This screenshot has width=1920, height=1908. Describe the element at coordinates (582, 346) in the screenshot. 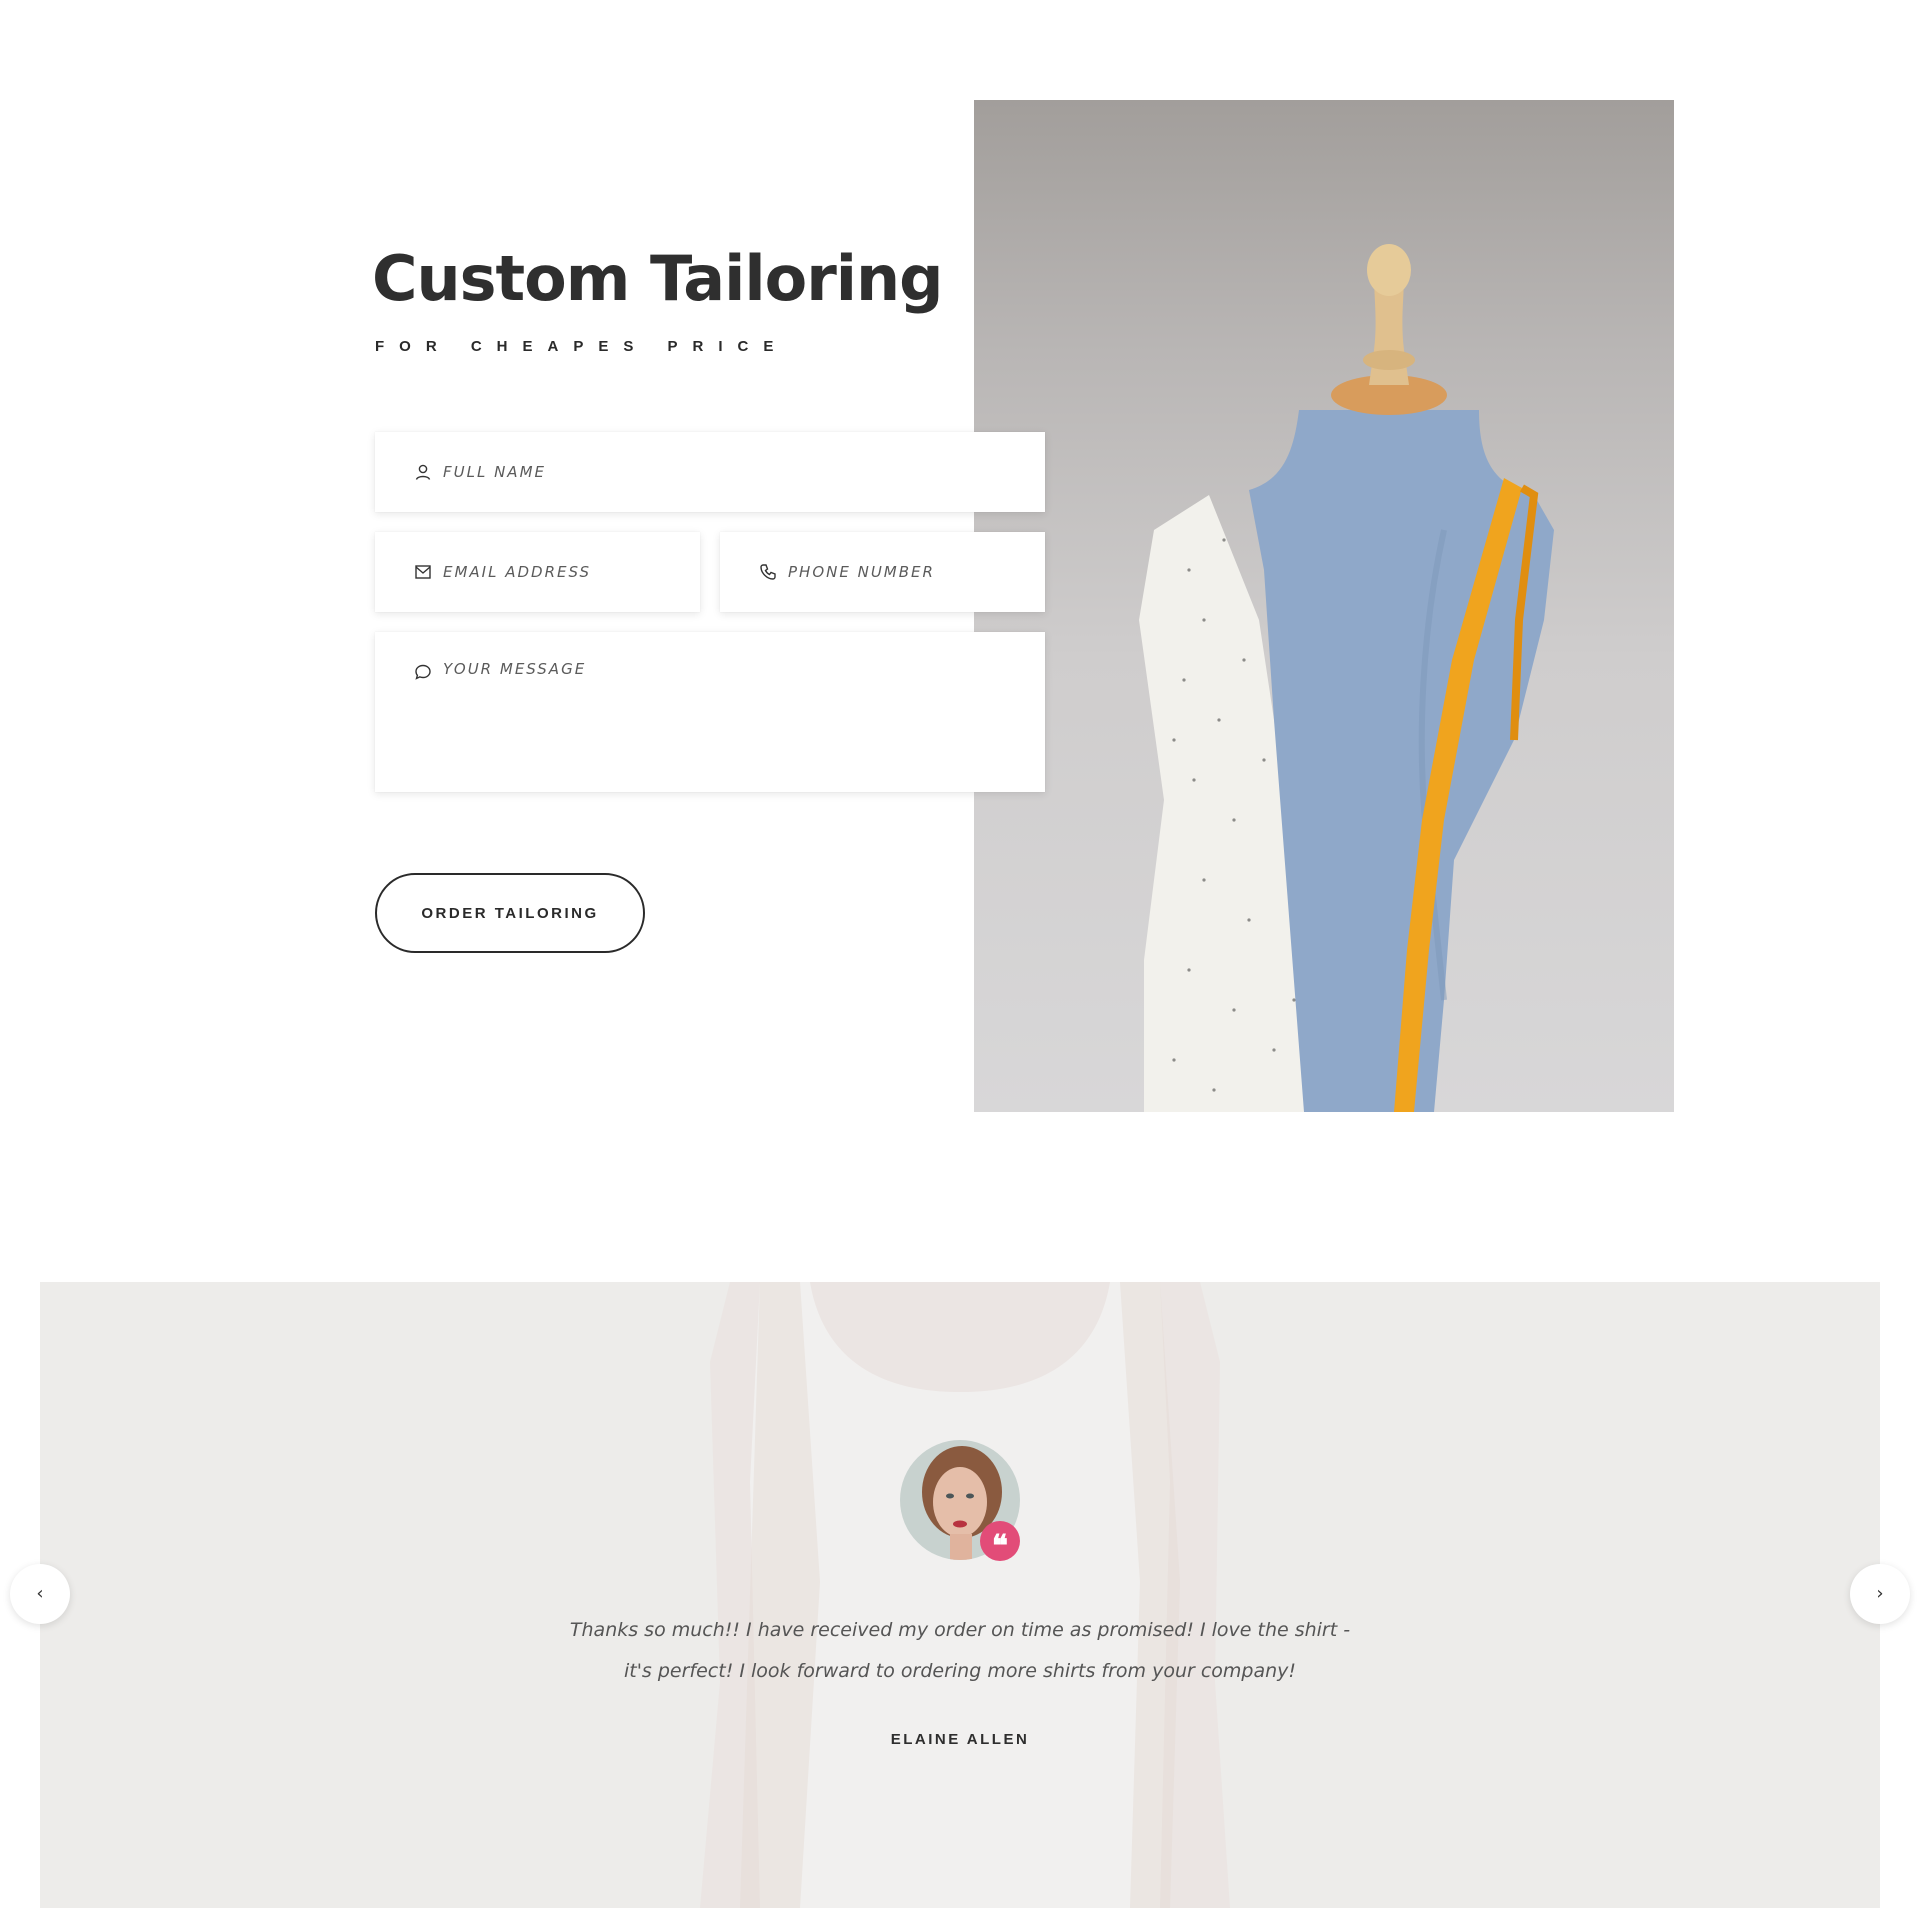

I see `page-subtitle: FOR CHEAPES PRICE` at that location.